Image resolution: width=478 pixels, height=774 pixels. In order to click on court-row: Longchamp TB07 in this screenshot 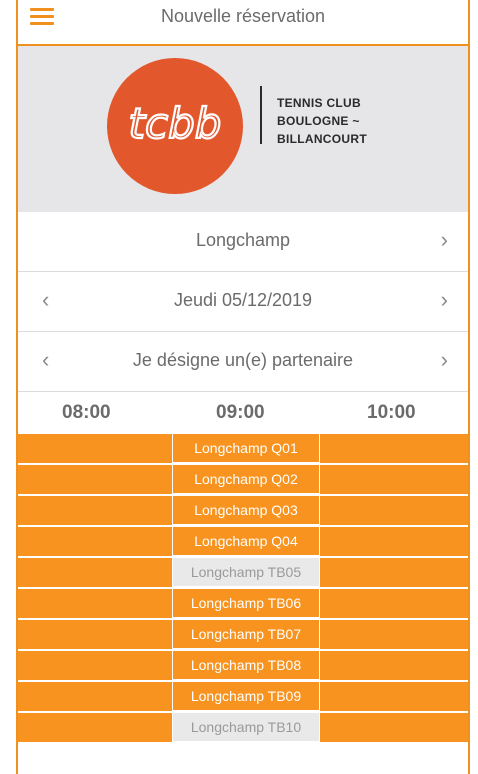, I will do `click(243, 634)`.